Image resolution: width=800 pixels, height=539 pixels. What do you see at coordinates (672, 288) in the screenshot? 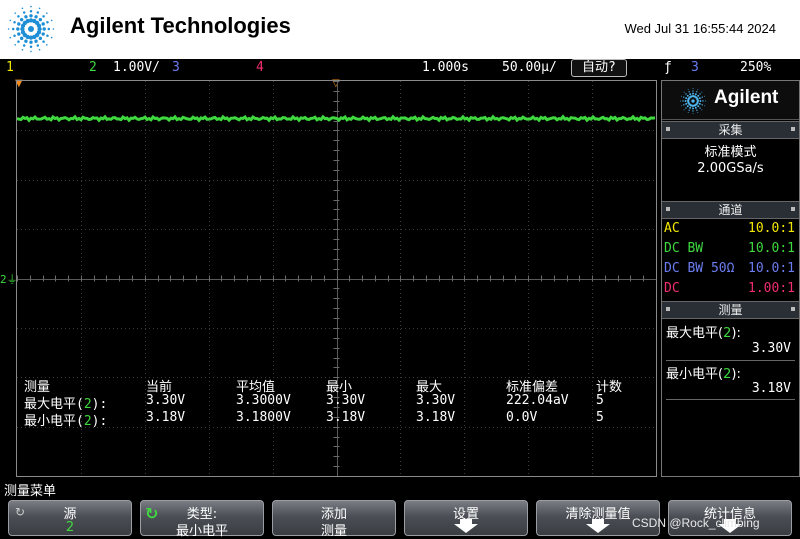
I see `ch4-coupling: DC` at bounding box center [672, 288].